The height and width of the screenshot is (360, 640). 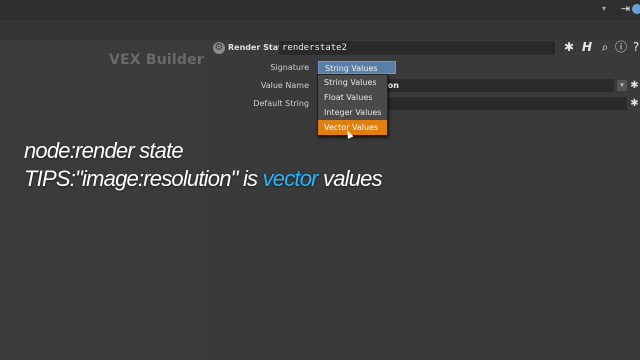 What do you see at coordinates (605, 47) in the screenshot?
I see `search-icon: ⌕` at bounding box center [605, 47].